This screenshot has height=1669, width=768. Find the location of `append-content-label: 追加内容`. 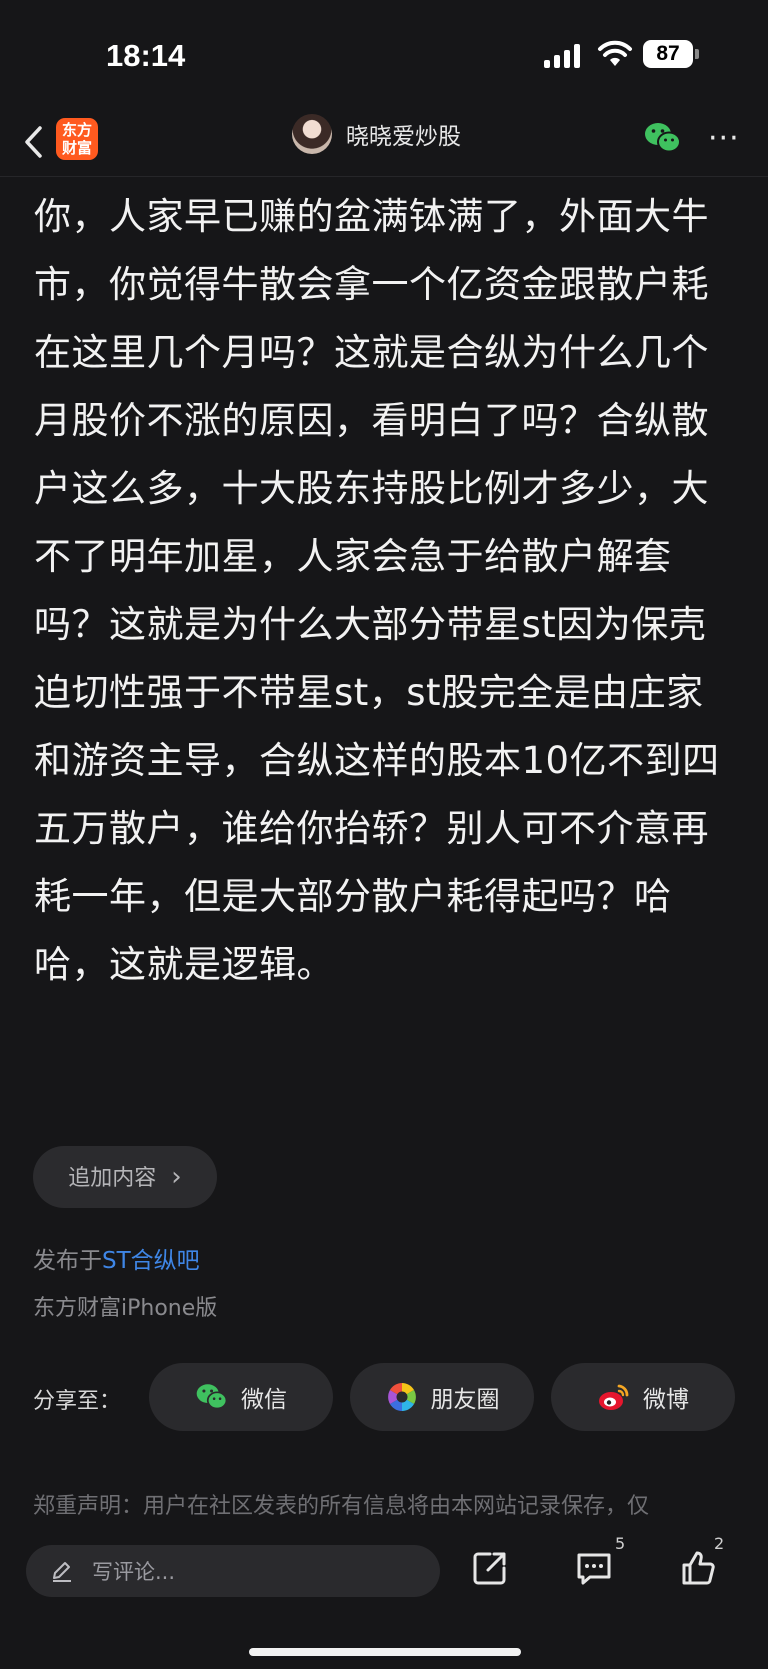

append-content-label: 追加内容 is located at coordinates (112, 1178).